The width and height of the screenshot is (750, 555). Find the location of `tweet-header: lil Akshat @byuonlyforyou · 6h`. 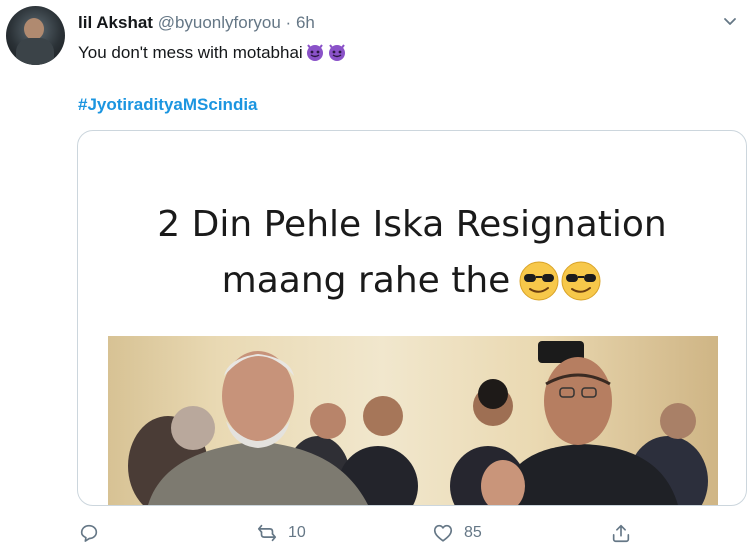

tweet-header: lil Akshat @byuonlyforyou · 6h is located at coordinates (196, 23).